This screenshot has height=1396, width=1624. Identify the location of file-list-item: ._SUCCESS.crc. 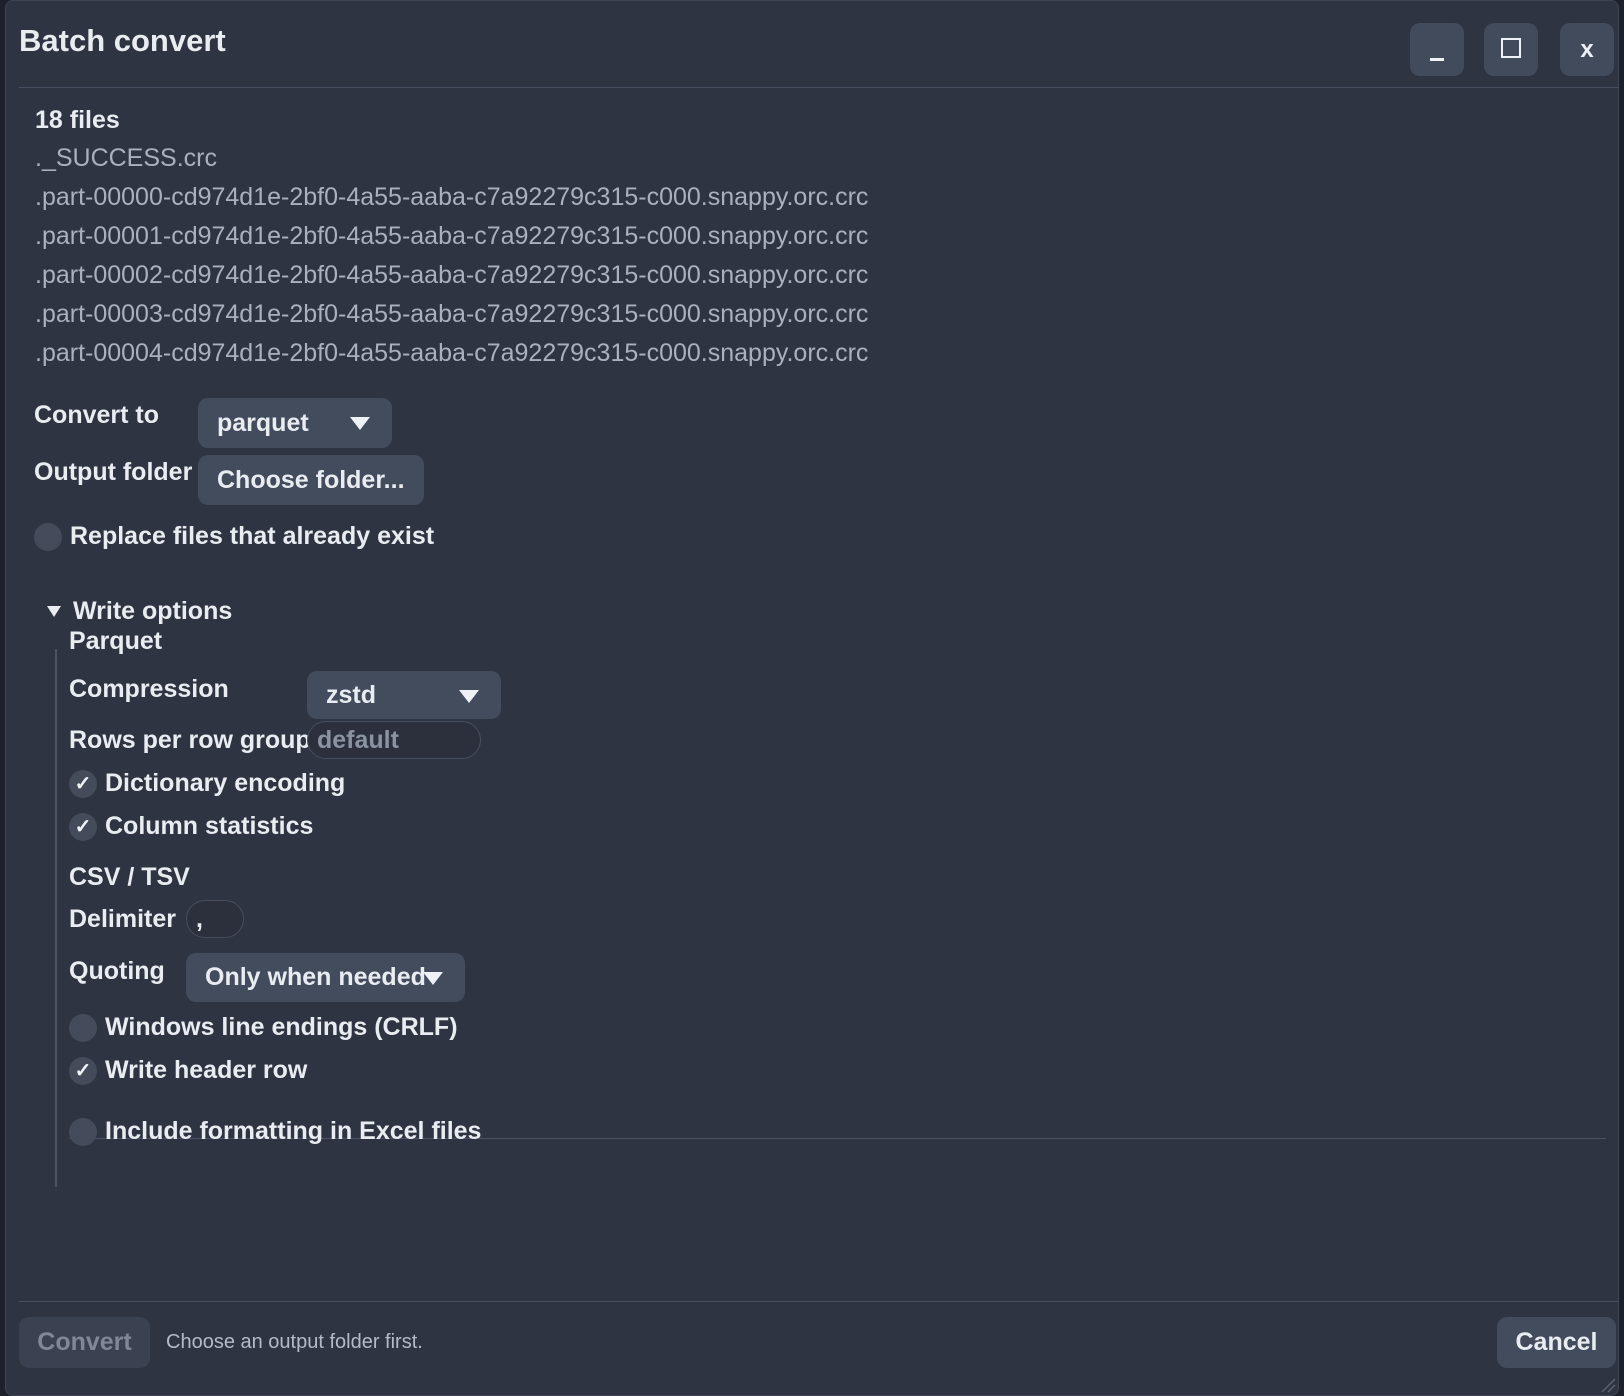
(126, 158).